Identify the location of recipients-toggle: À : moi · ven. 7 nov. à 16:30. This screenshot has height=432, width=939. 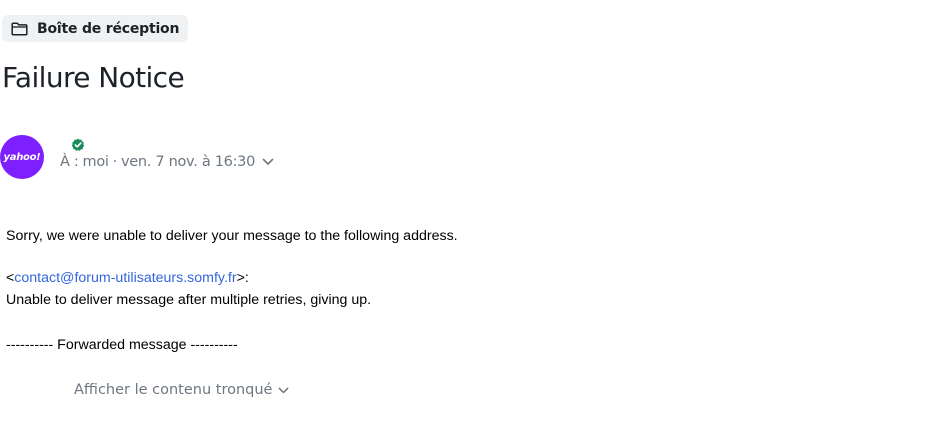
(167, 162).